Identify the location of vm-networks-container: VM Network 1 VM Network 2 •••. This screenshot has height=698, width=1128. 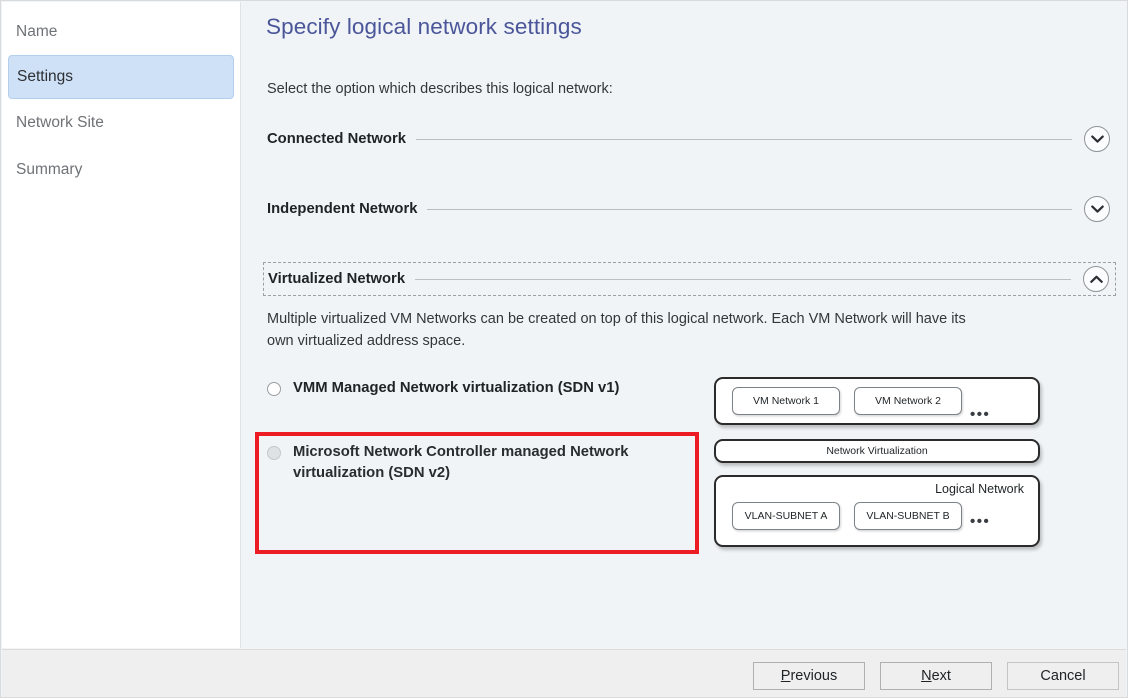
(877, 401).